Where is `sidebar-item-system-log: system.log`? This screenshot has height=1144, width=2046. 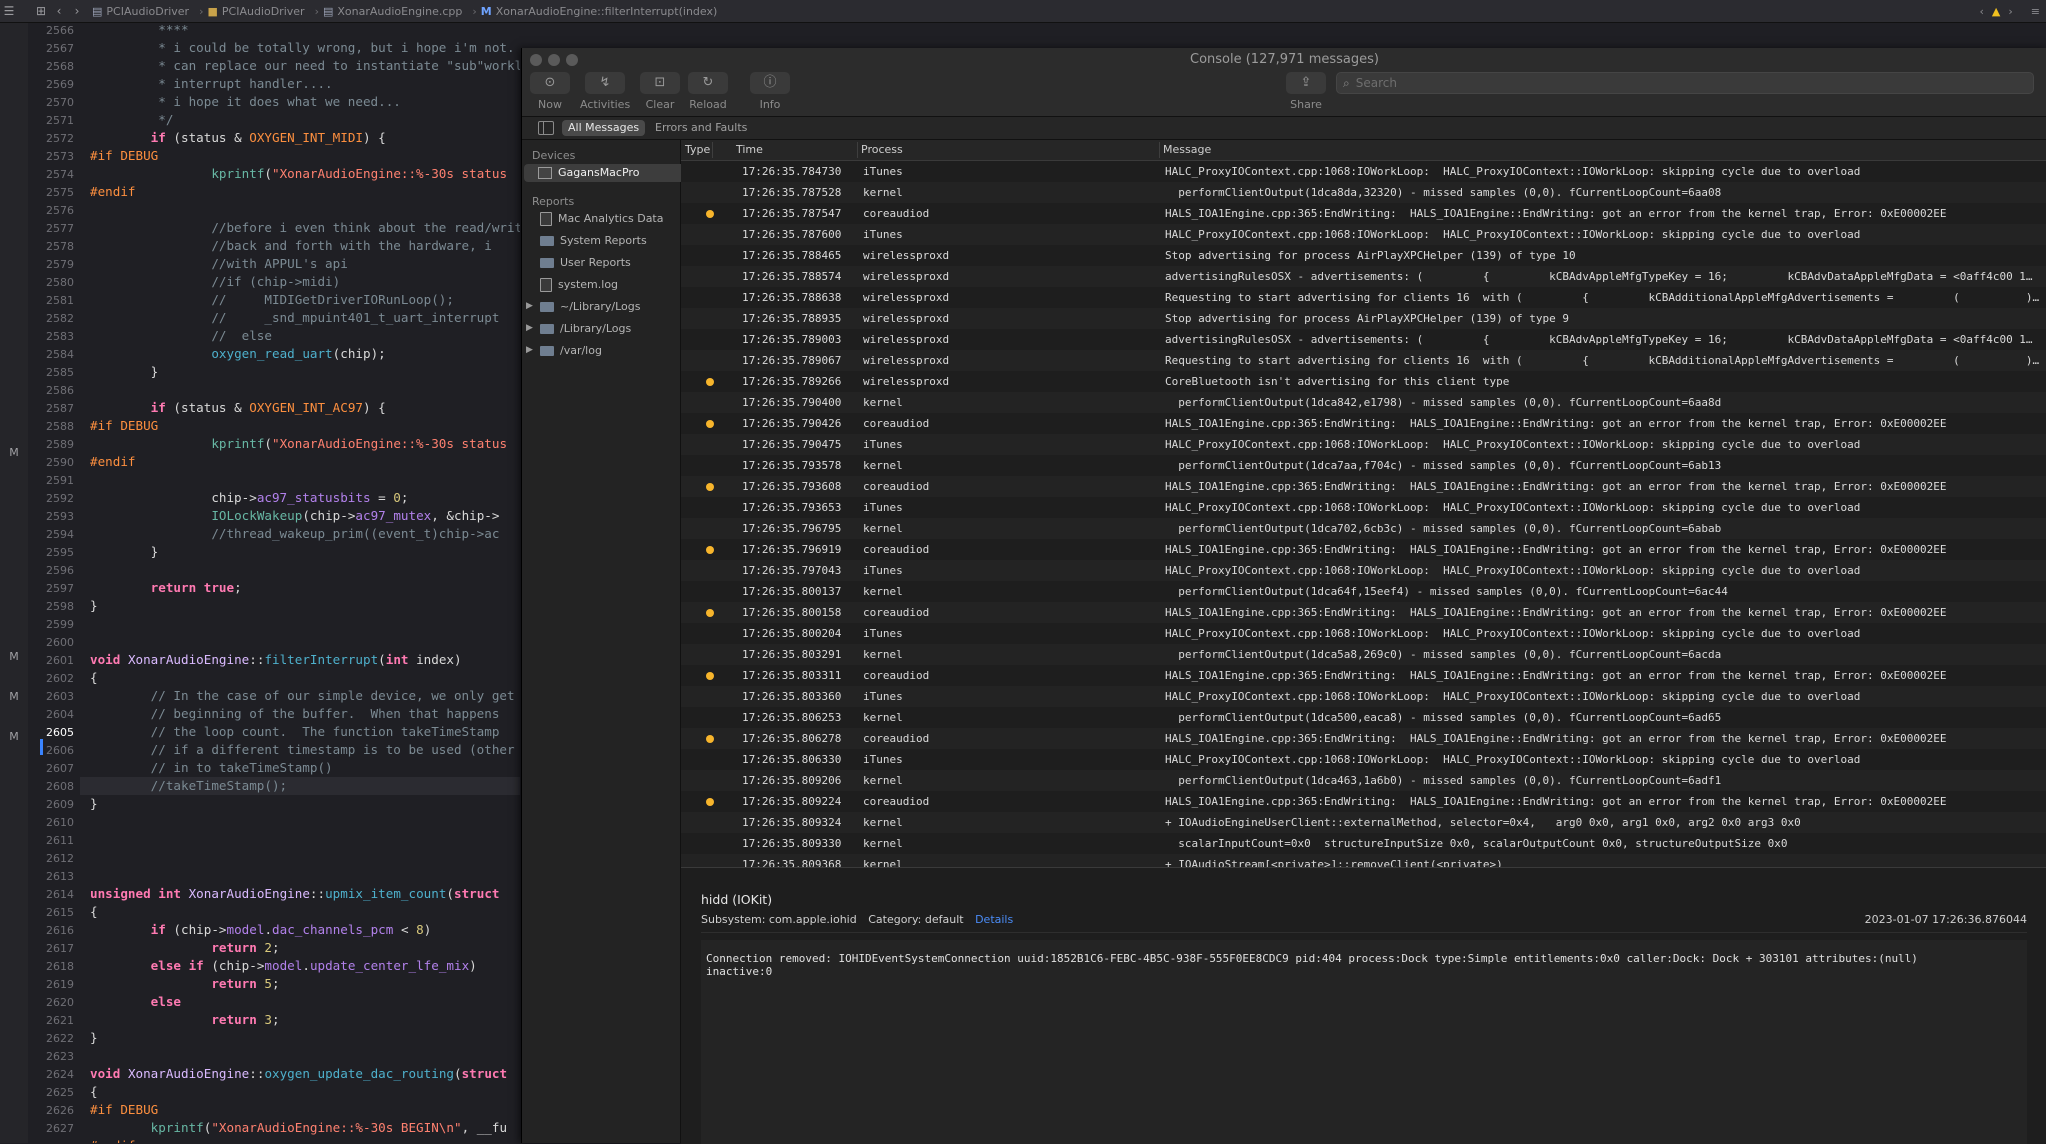
sidebar-item-system-log: system.log is located at coordinates (579, 285).